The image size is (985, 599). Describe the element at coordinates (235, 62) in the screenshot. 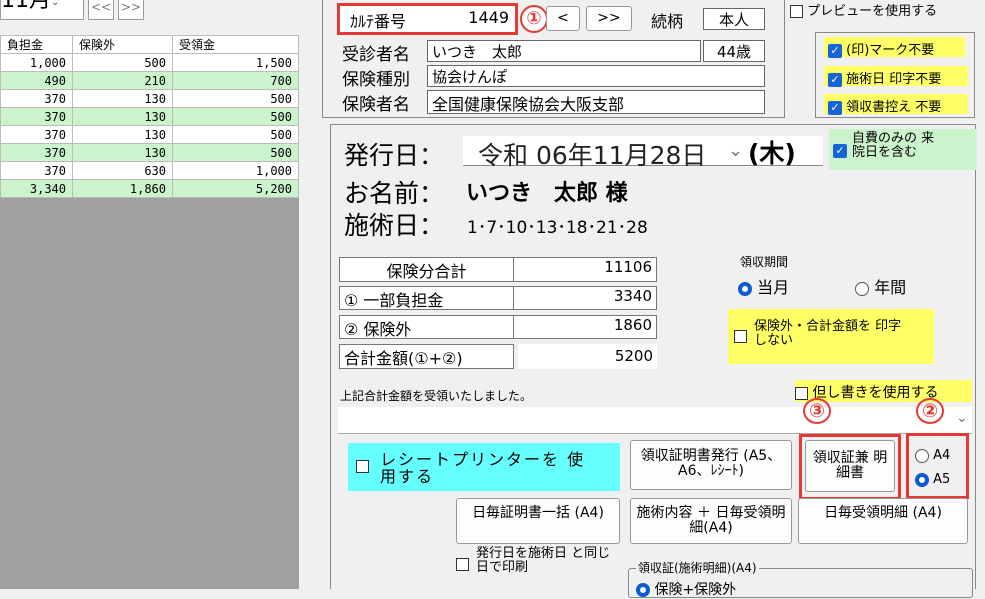

I see `table-cell: 1,500` at that location.